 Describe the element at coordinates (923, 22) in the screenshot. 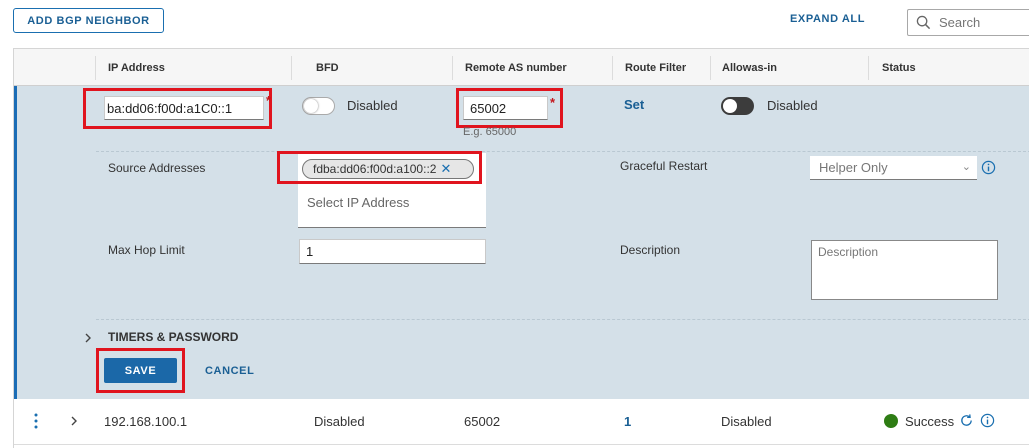

I see `search-icon` at that location.